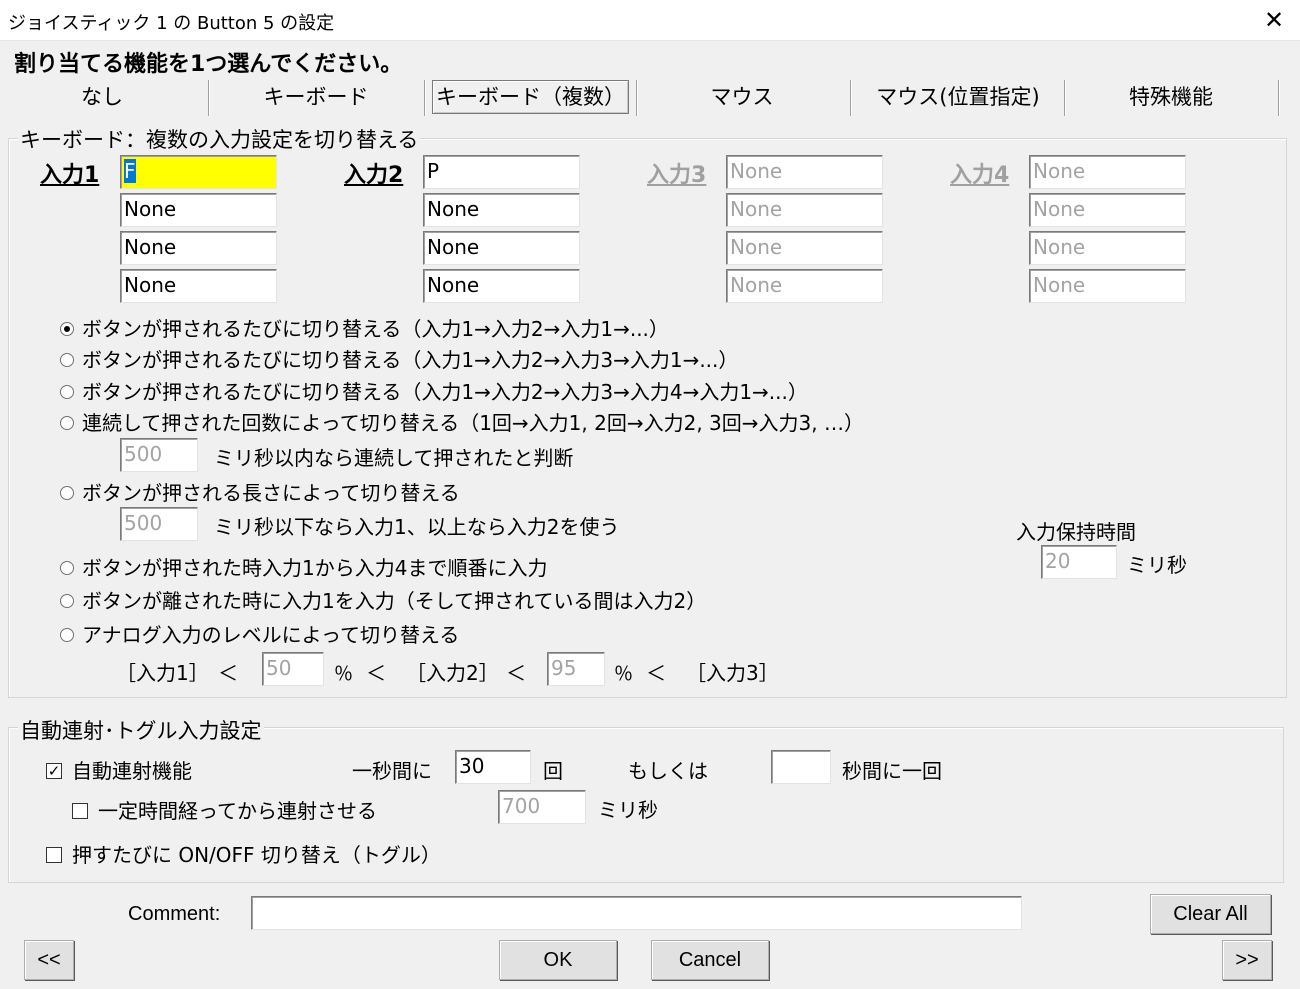  I want to click on prev-button: <<, so click(49, 960).